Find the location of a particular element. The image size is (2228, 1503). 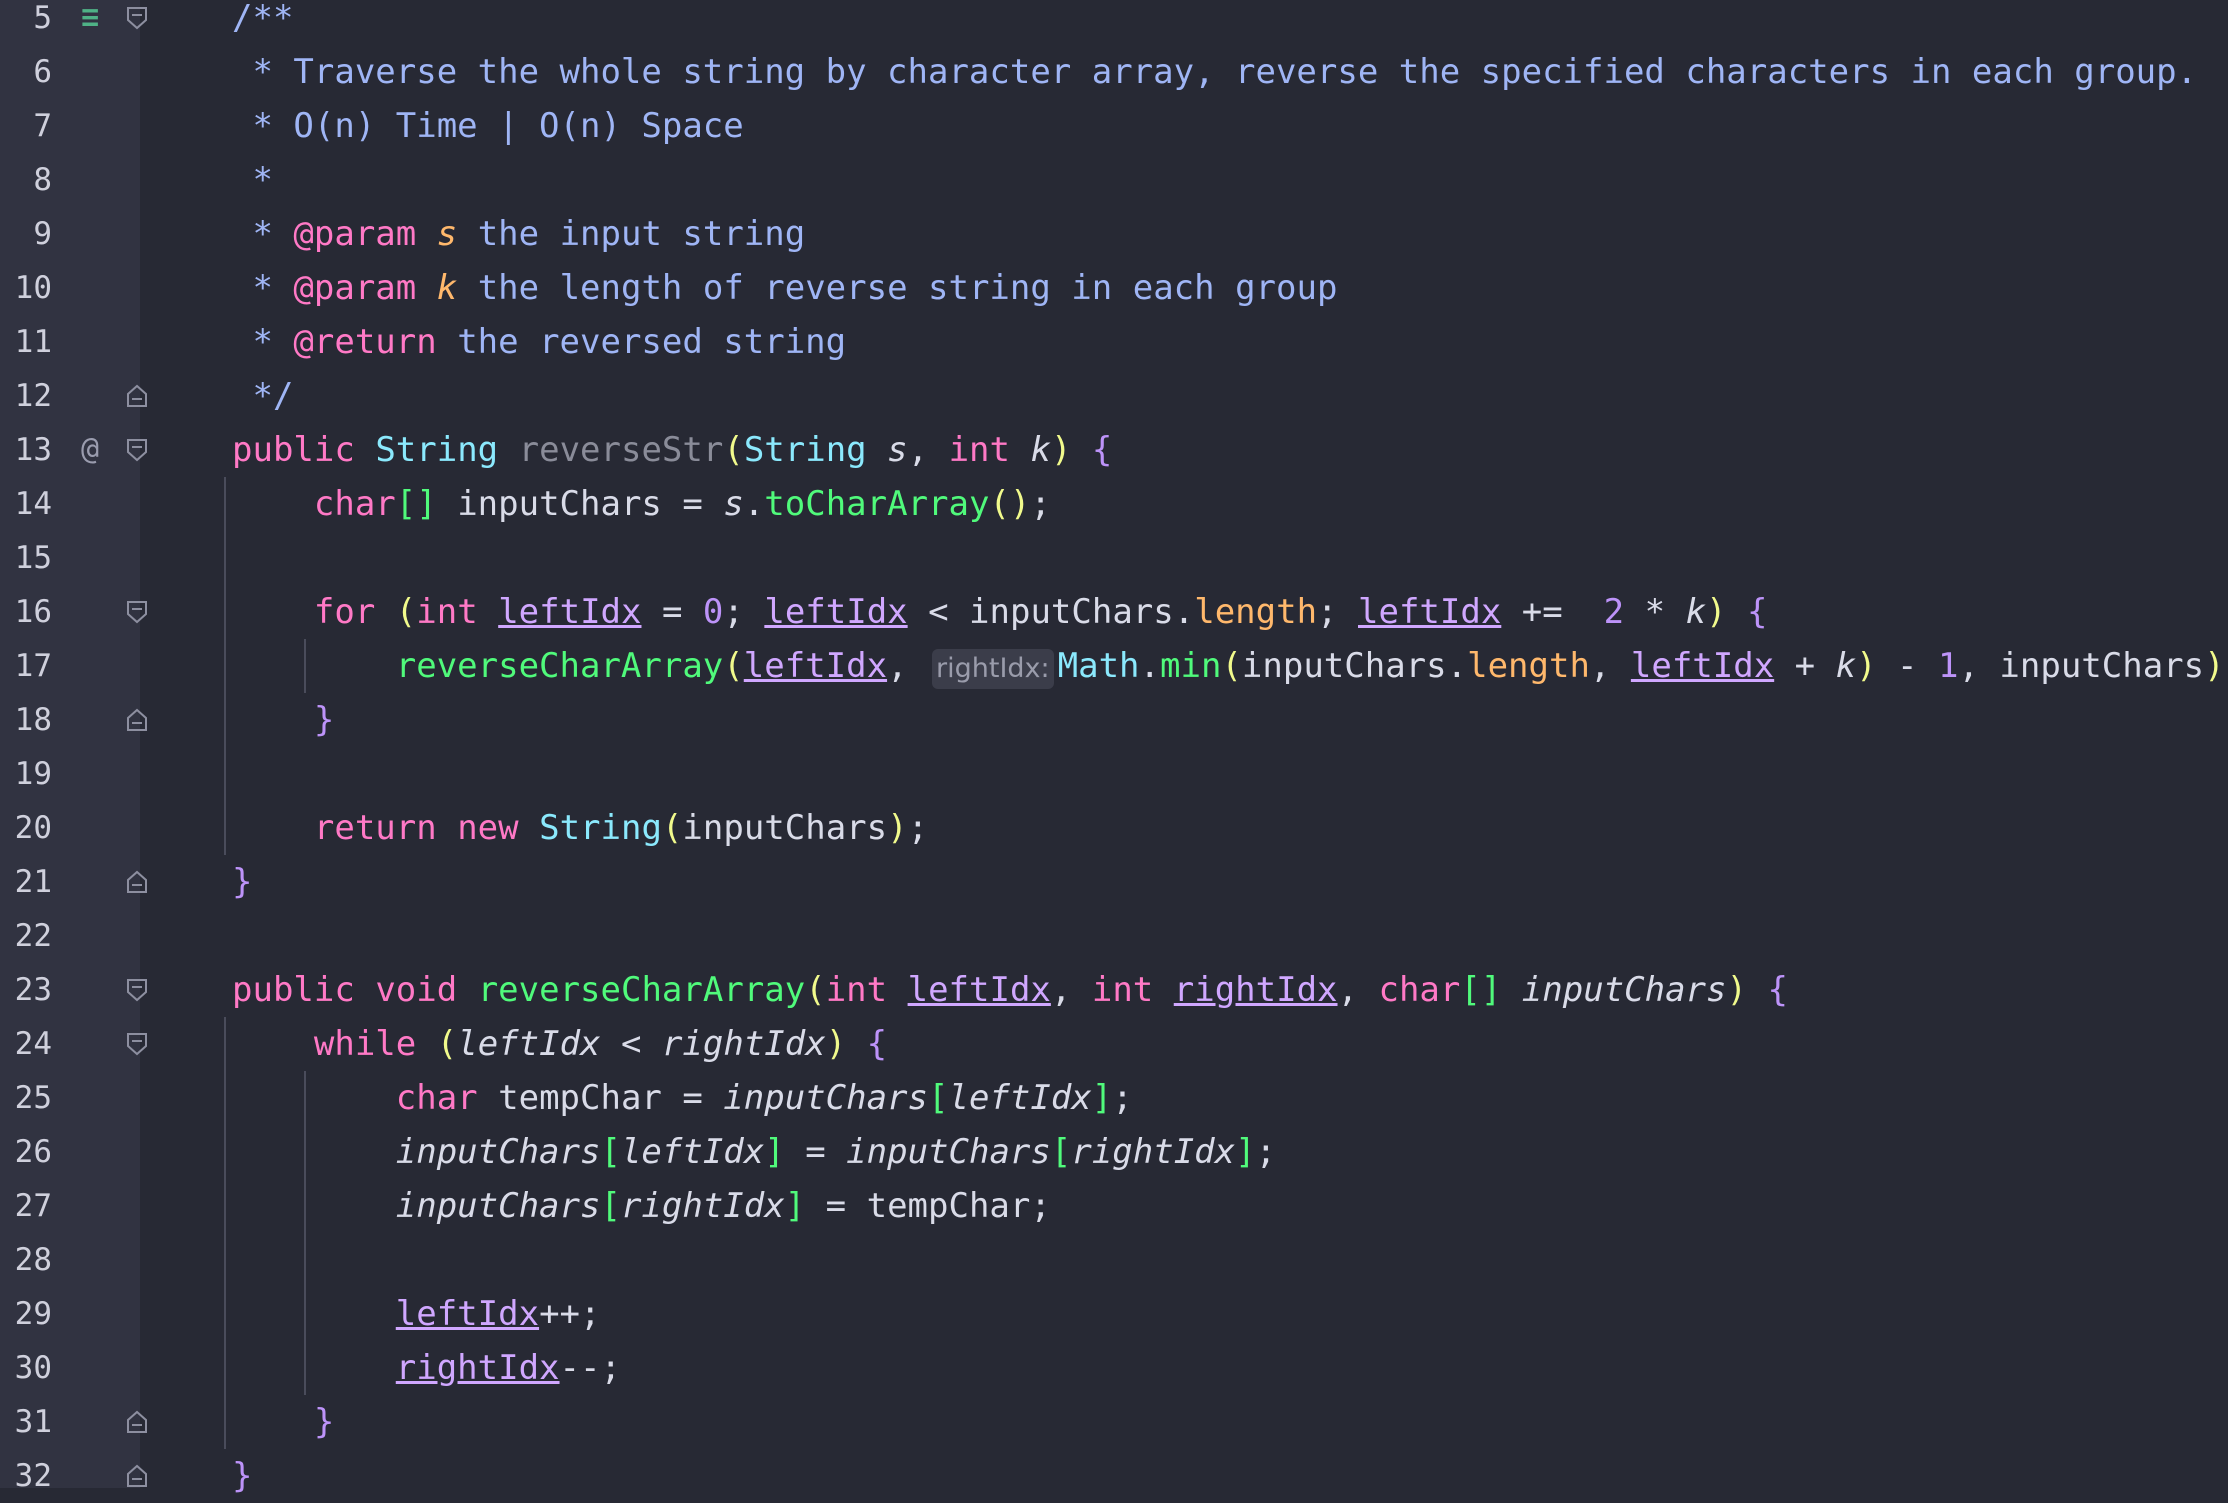

code-line: 29 leftIdx++; is located at coordinates (1114, 1314).